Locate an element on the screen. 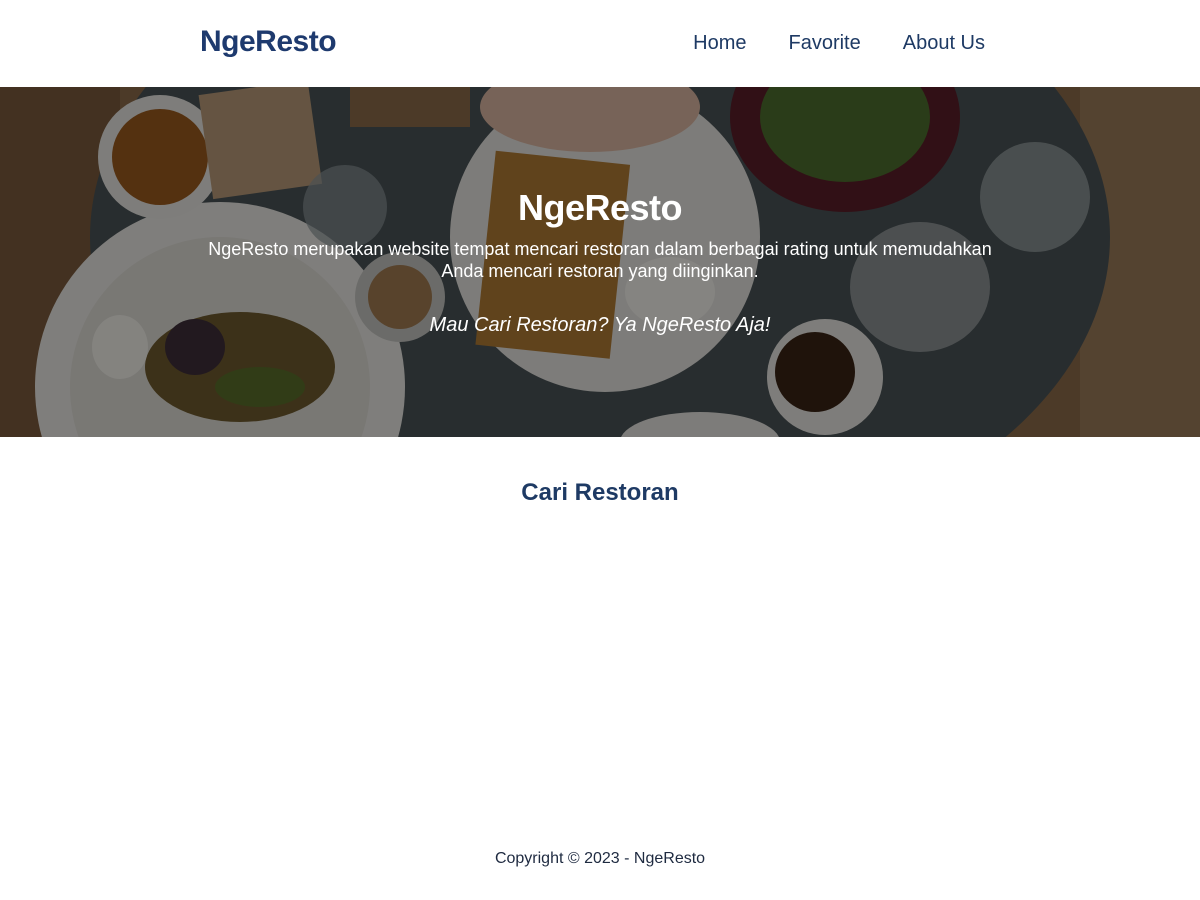  nav-item-about: About Us is located at coordinates (944, 43).